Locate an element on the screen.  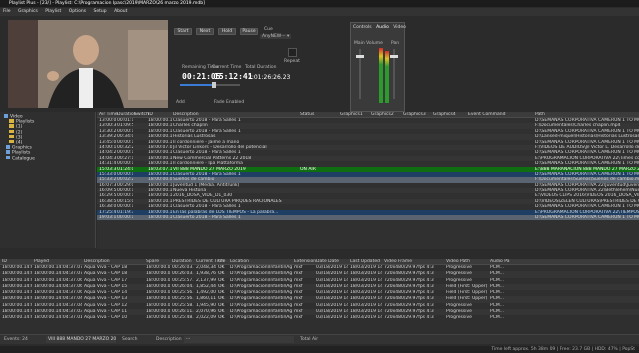
volume-slider-handle is located at coordinates (214, 85).